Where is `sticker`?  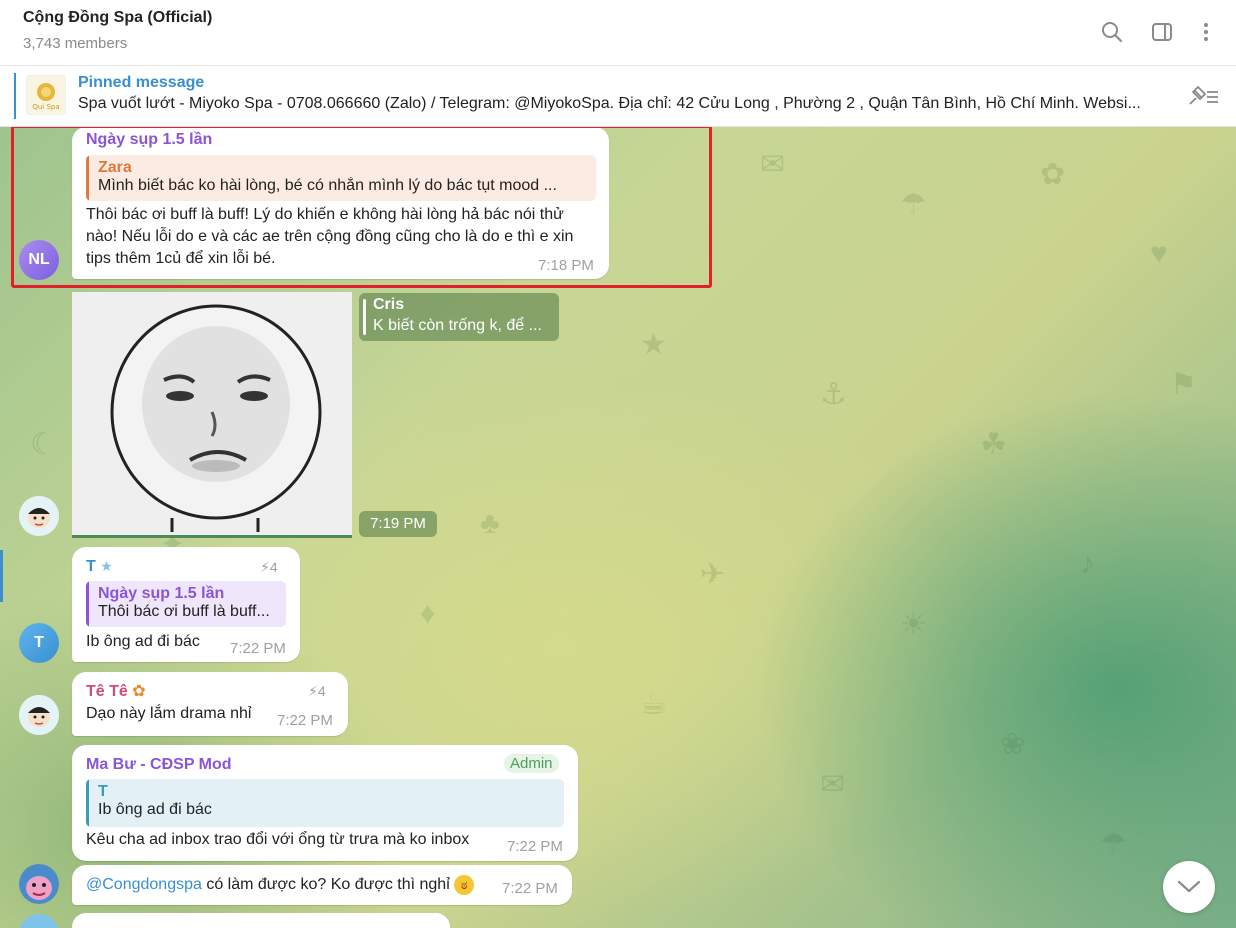
sticker is located at coordinates (212, 415).